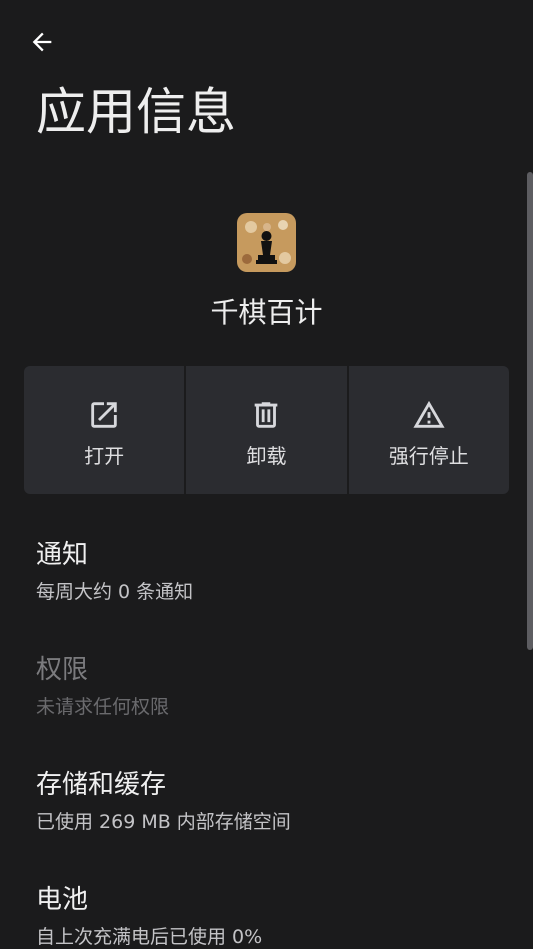 The image size is (533, 949). Describe the element at coordinates (62, 555) in the screenshot. I see `settings-item-title: 通知` at that location.